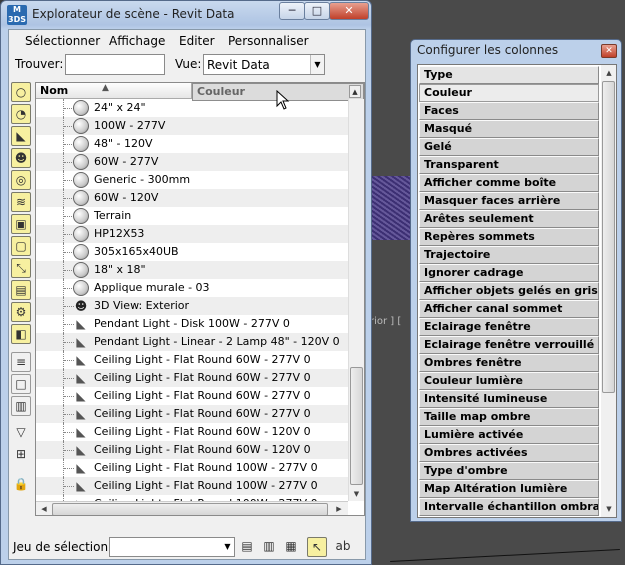  Describe the element at coordinates (21, 290) in the screenshot. I see `particle-filter-icon: ▤` at that location.